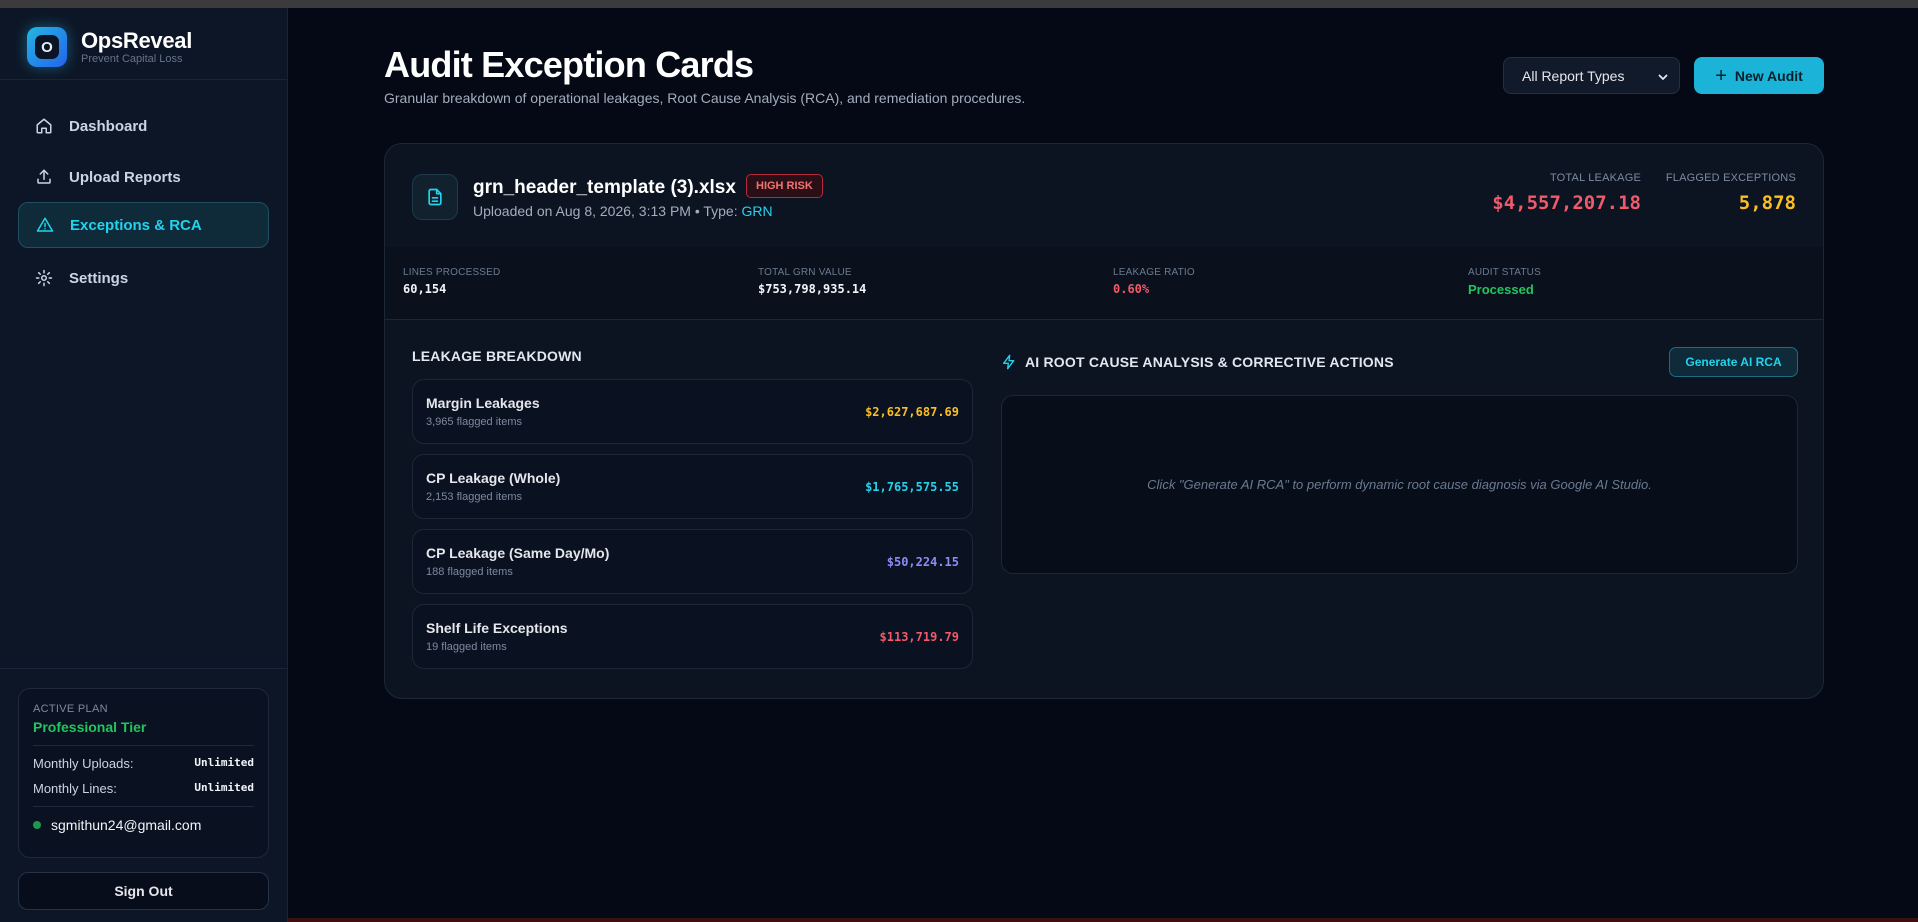 This screenshot has width=1918, height=922. What do you see at coordinates (912, 487) in the screenshot?
I see `leakage-value: $1,765,575.55` at bounding box center [912, 487].